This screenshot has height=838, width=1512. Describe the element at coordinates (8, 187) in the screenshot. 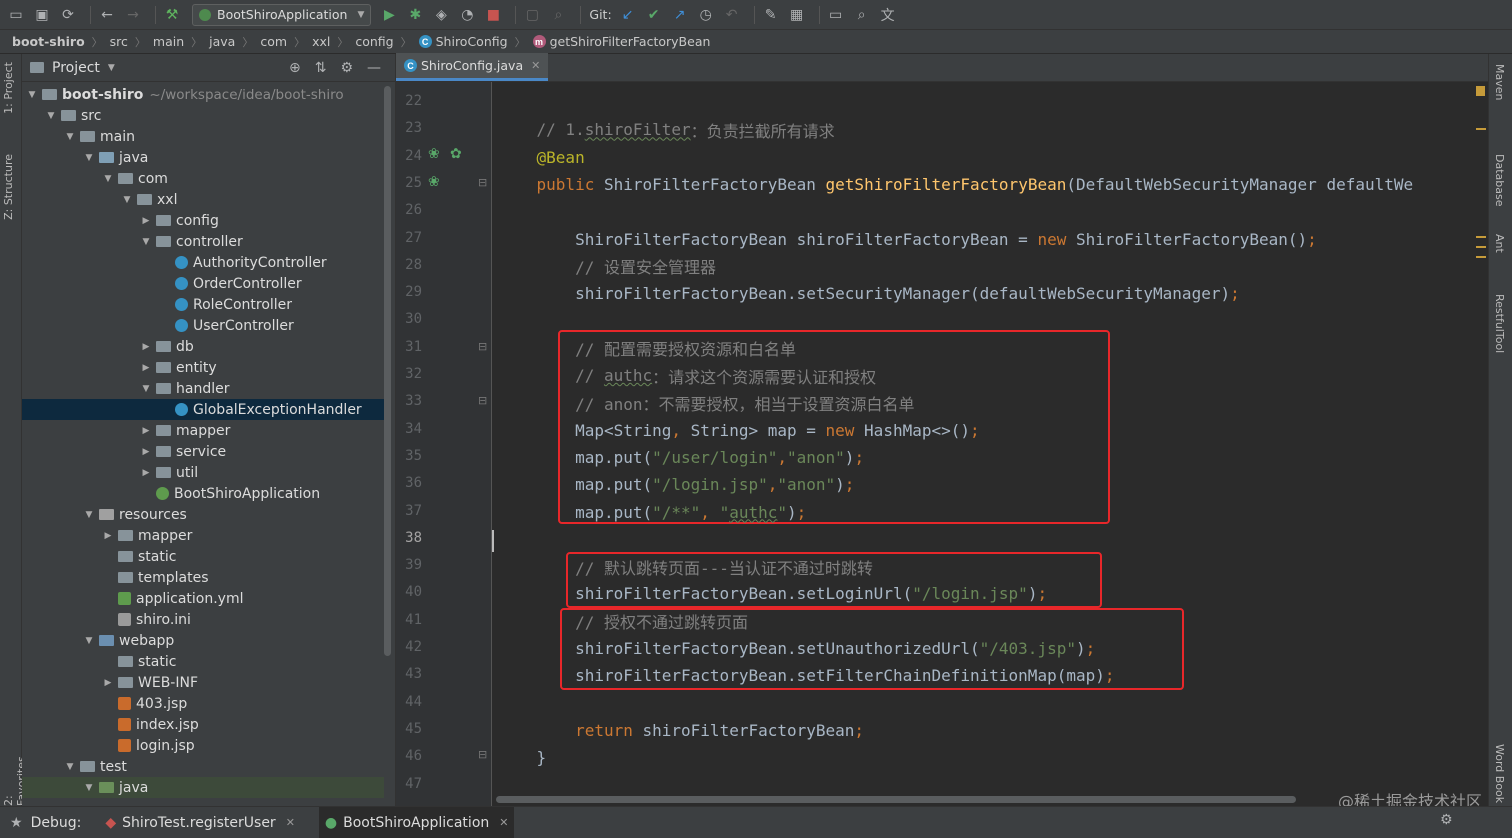

I see `tool-tab-structure: Z: Structure` at that location.